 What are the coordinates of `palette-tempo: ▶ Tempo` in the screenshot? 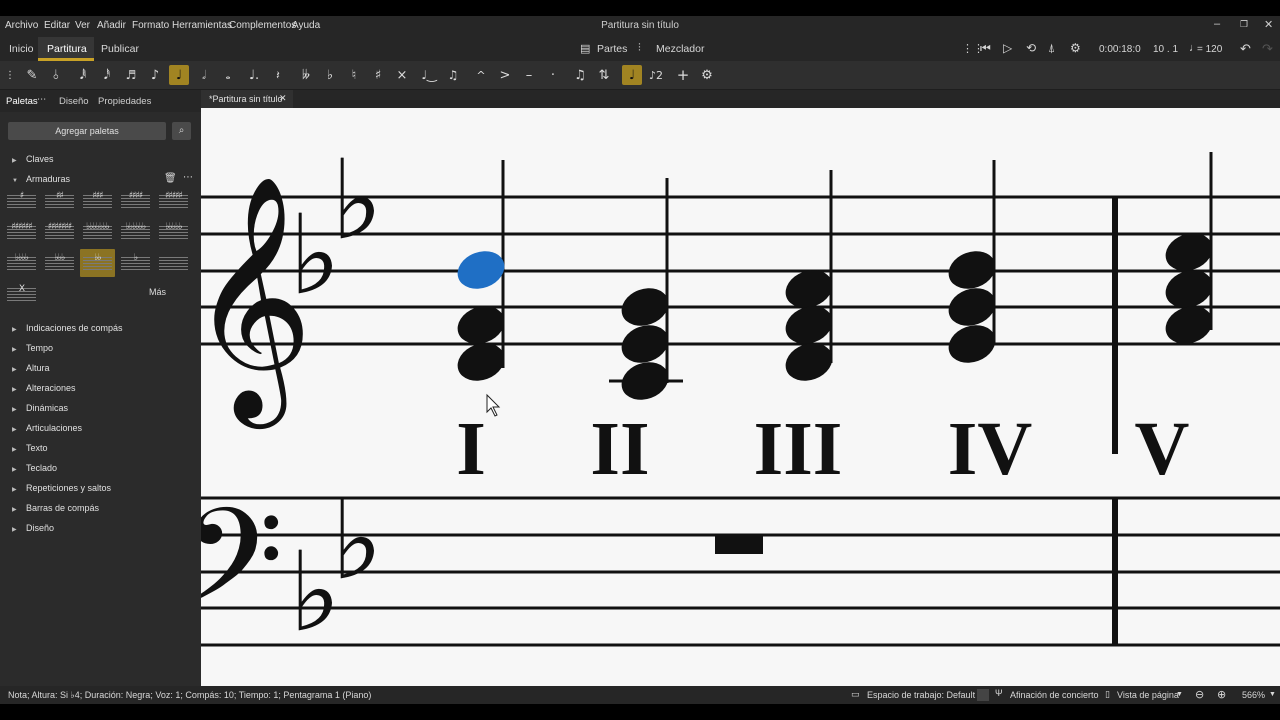 It's located at (32, 348).